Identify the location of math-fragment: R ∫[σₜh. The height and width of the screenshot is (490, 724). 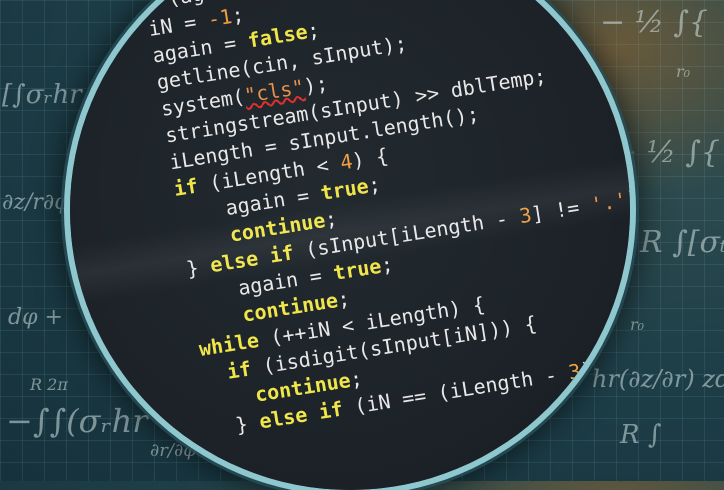
(682, 242).